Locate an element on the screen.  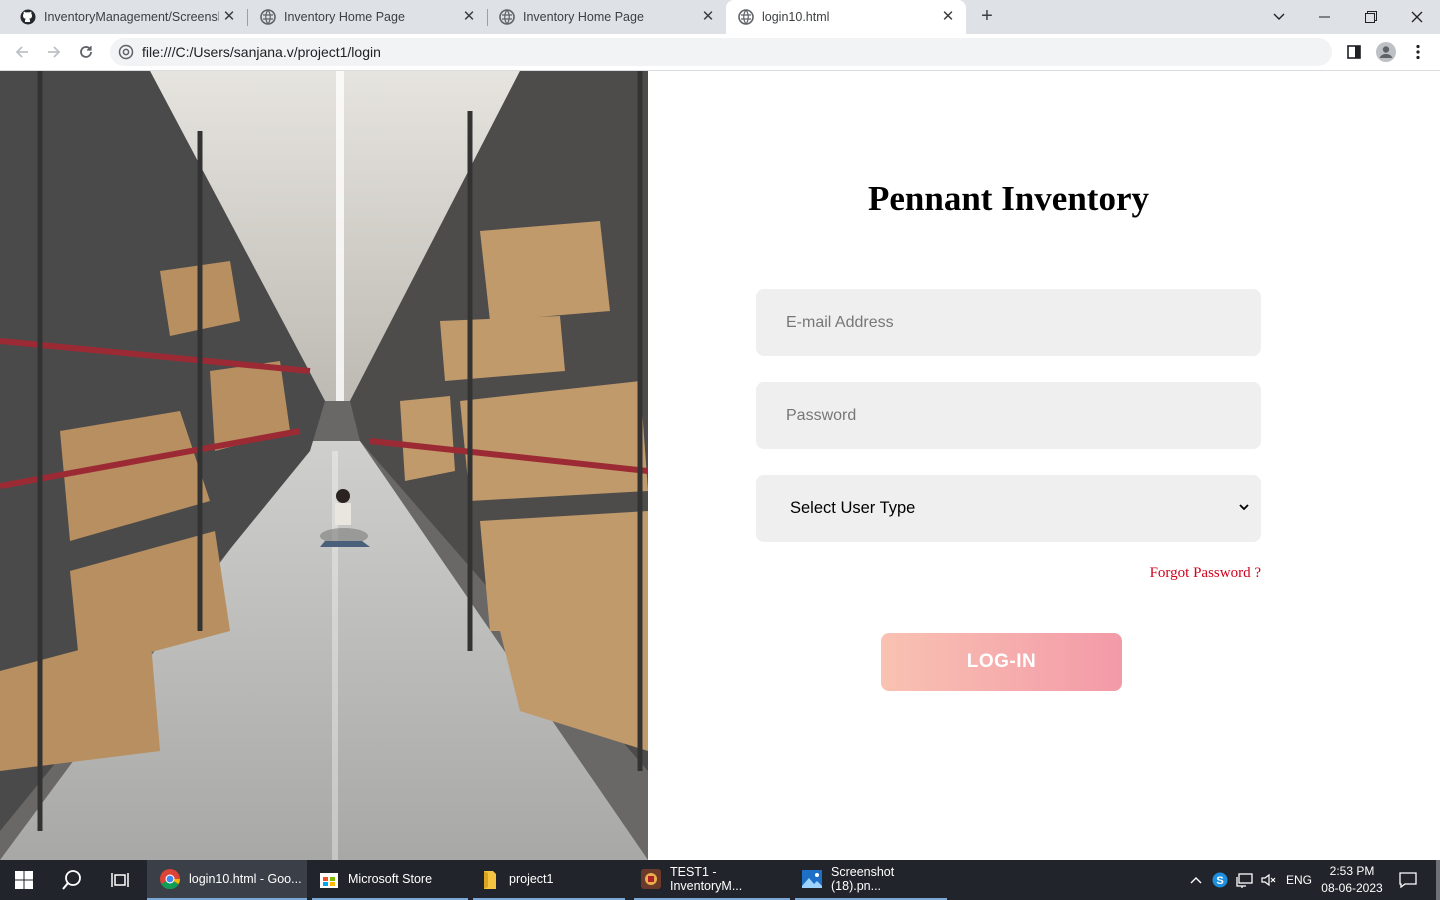
minimize-icon is located at coordinates (1324, 17).